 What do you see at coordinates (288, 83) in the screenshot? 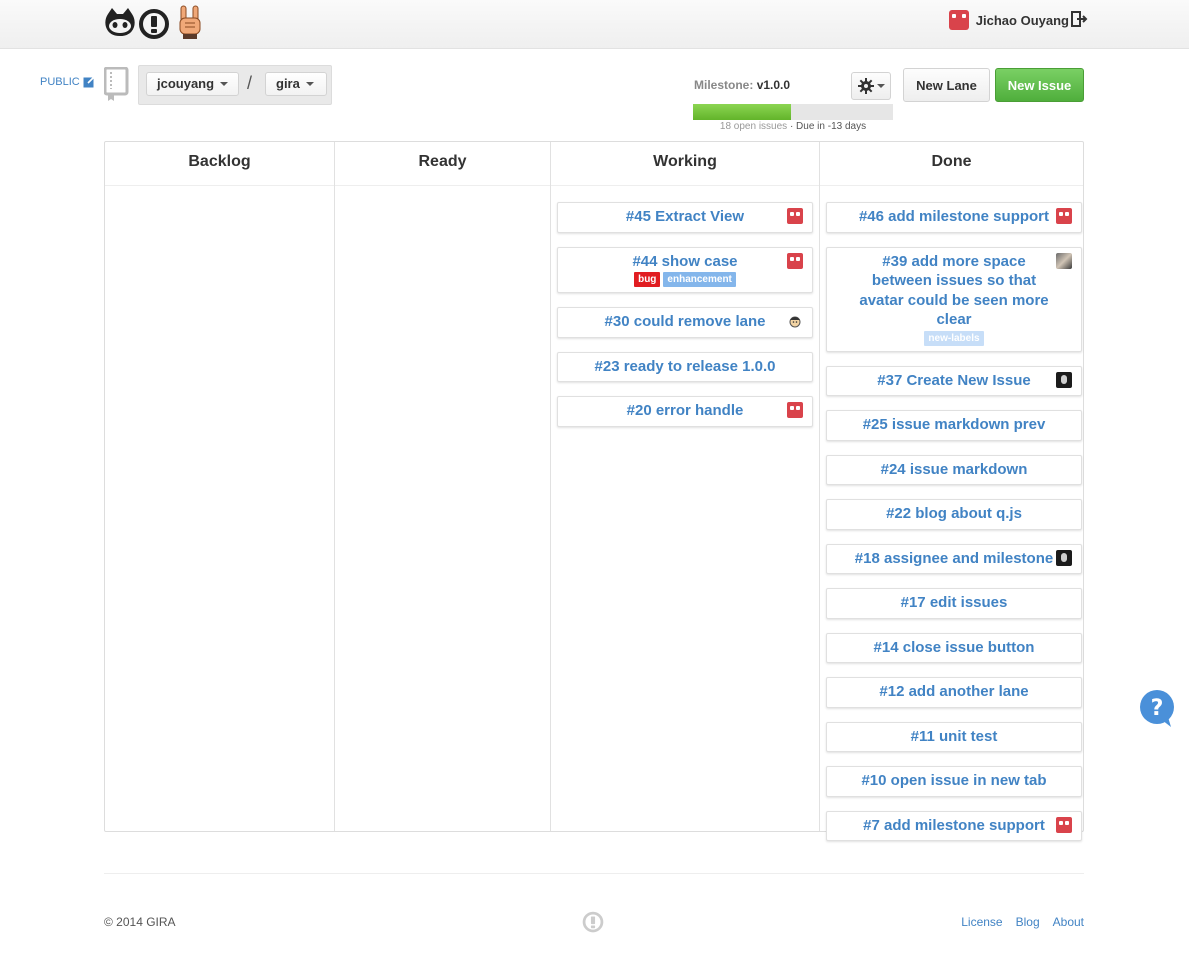
I see `repo-name: gira` at bounding box center [288, 83].